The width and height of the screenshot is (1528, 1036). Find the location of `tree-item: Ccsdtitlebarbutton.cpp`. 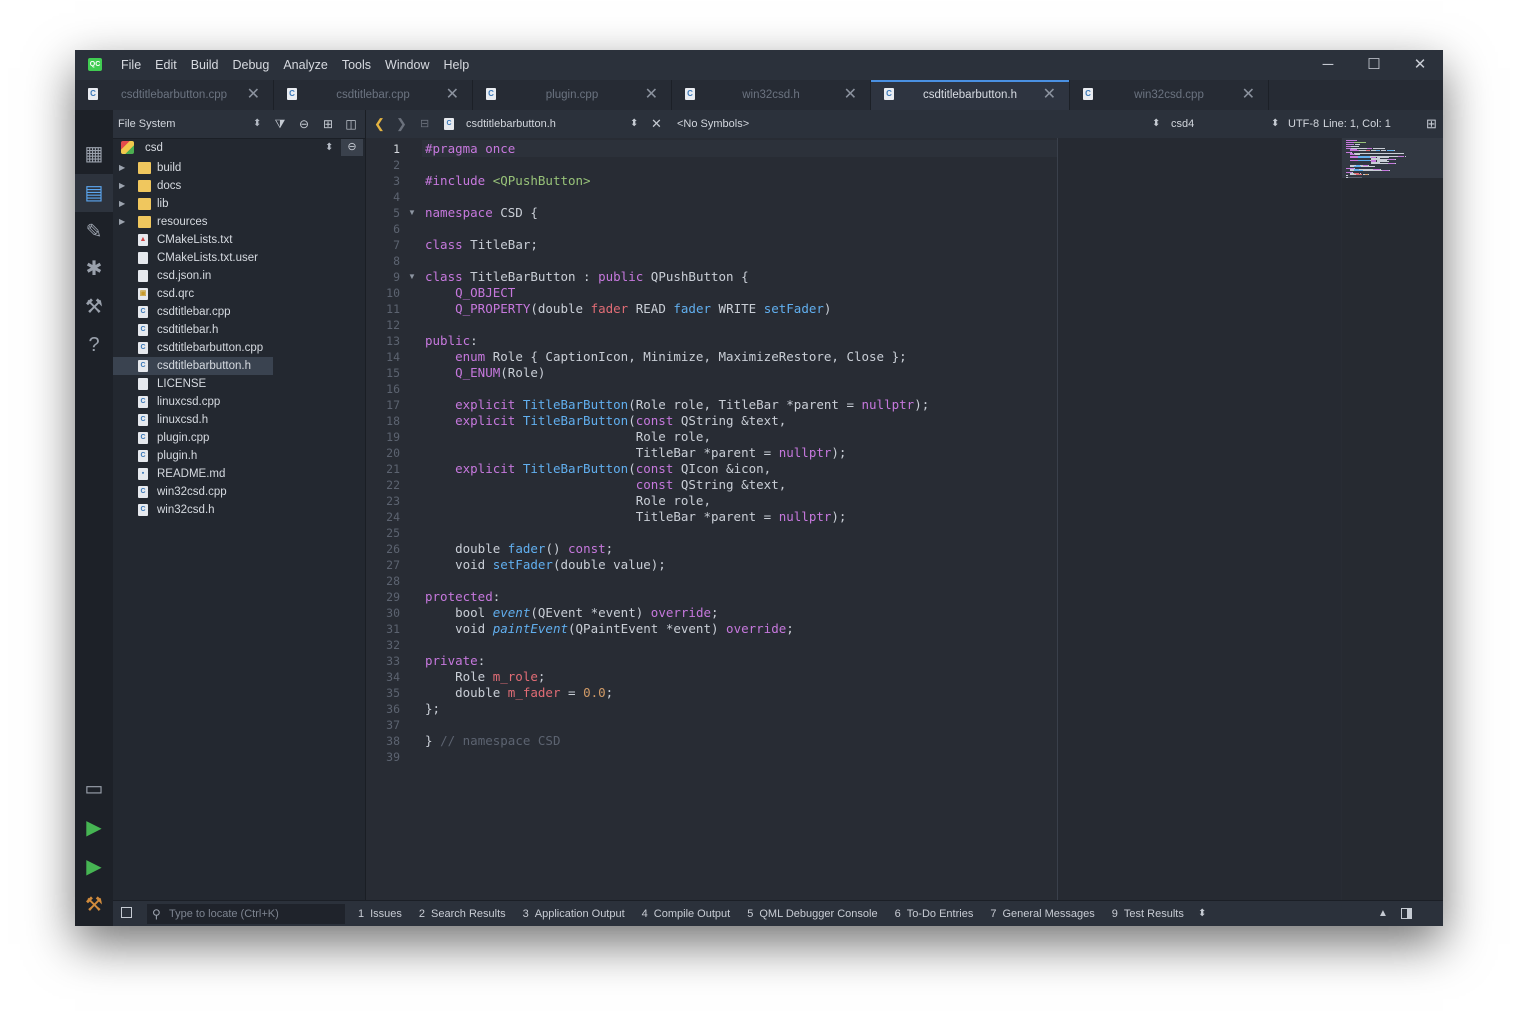

tree-item: Ccsdtitlebarbutton.cpp is located at coordinates (239, 348).